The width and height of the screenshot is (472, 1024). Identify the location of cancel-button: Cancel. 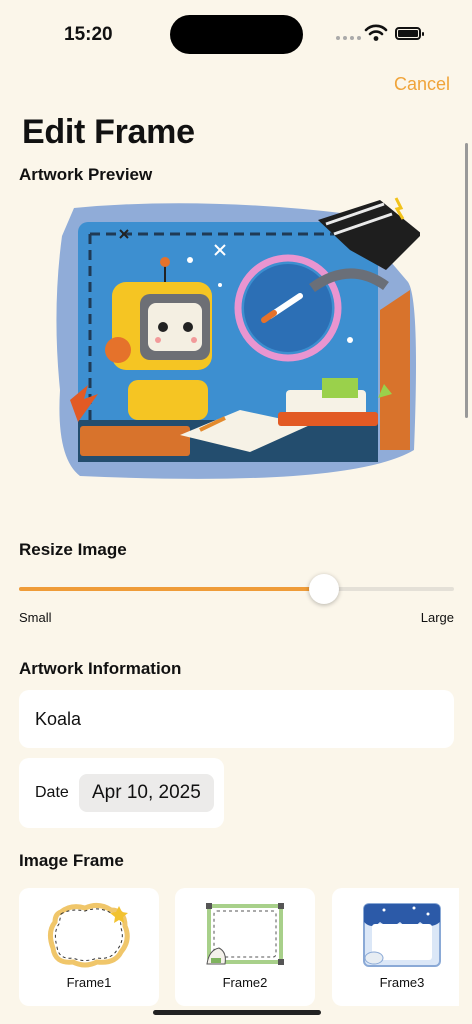
(422, 84).